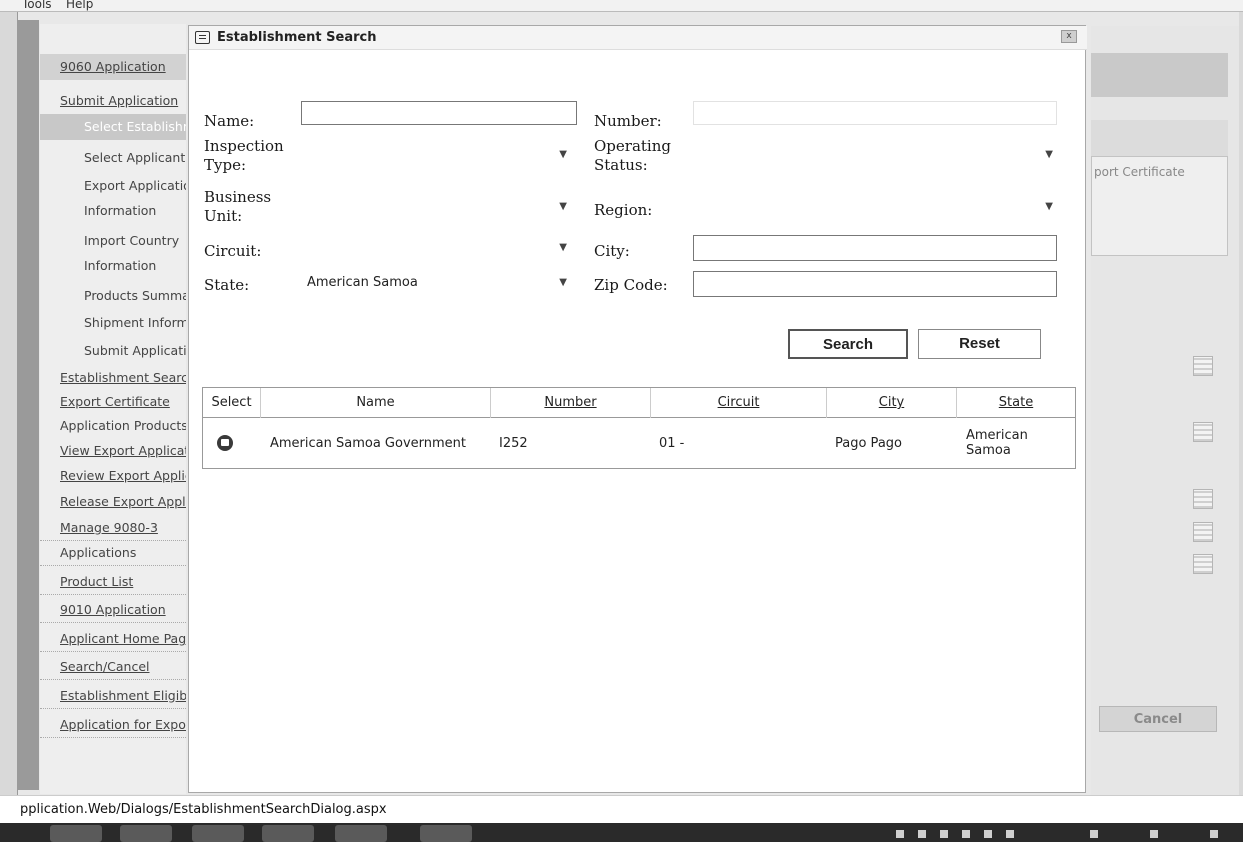 This screenshot has width=1243, height=842. What do you see at coordinates (113, 241) in the screenshot?
I see `sidebar-item-import-country: Import Country` at bounding box center [113, 241].